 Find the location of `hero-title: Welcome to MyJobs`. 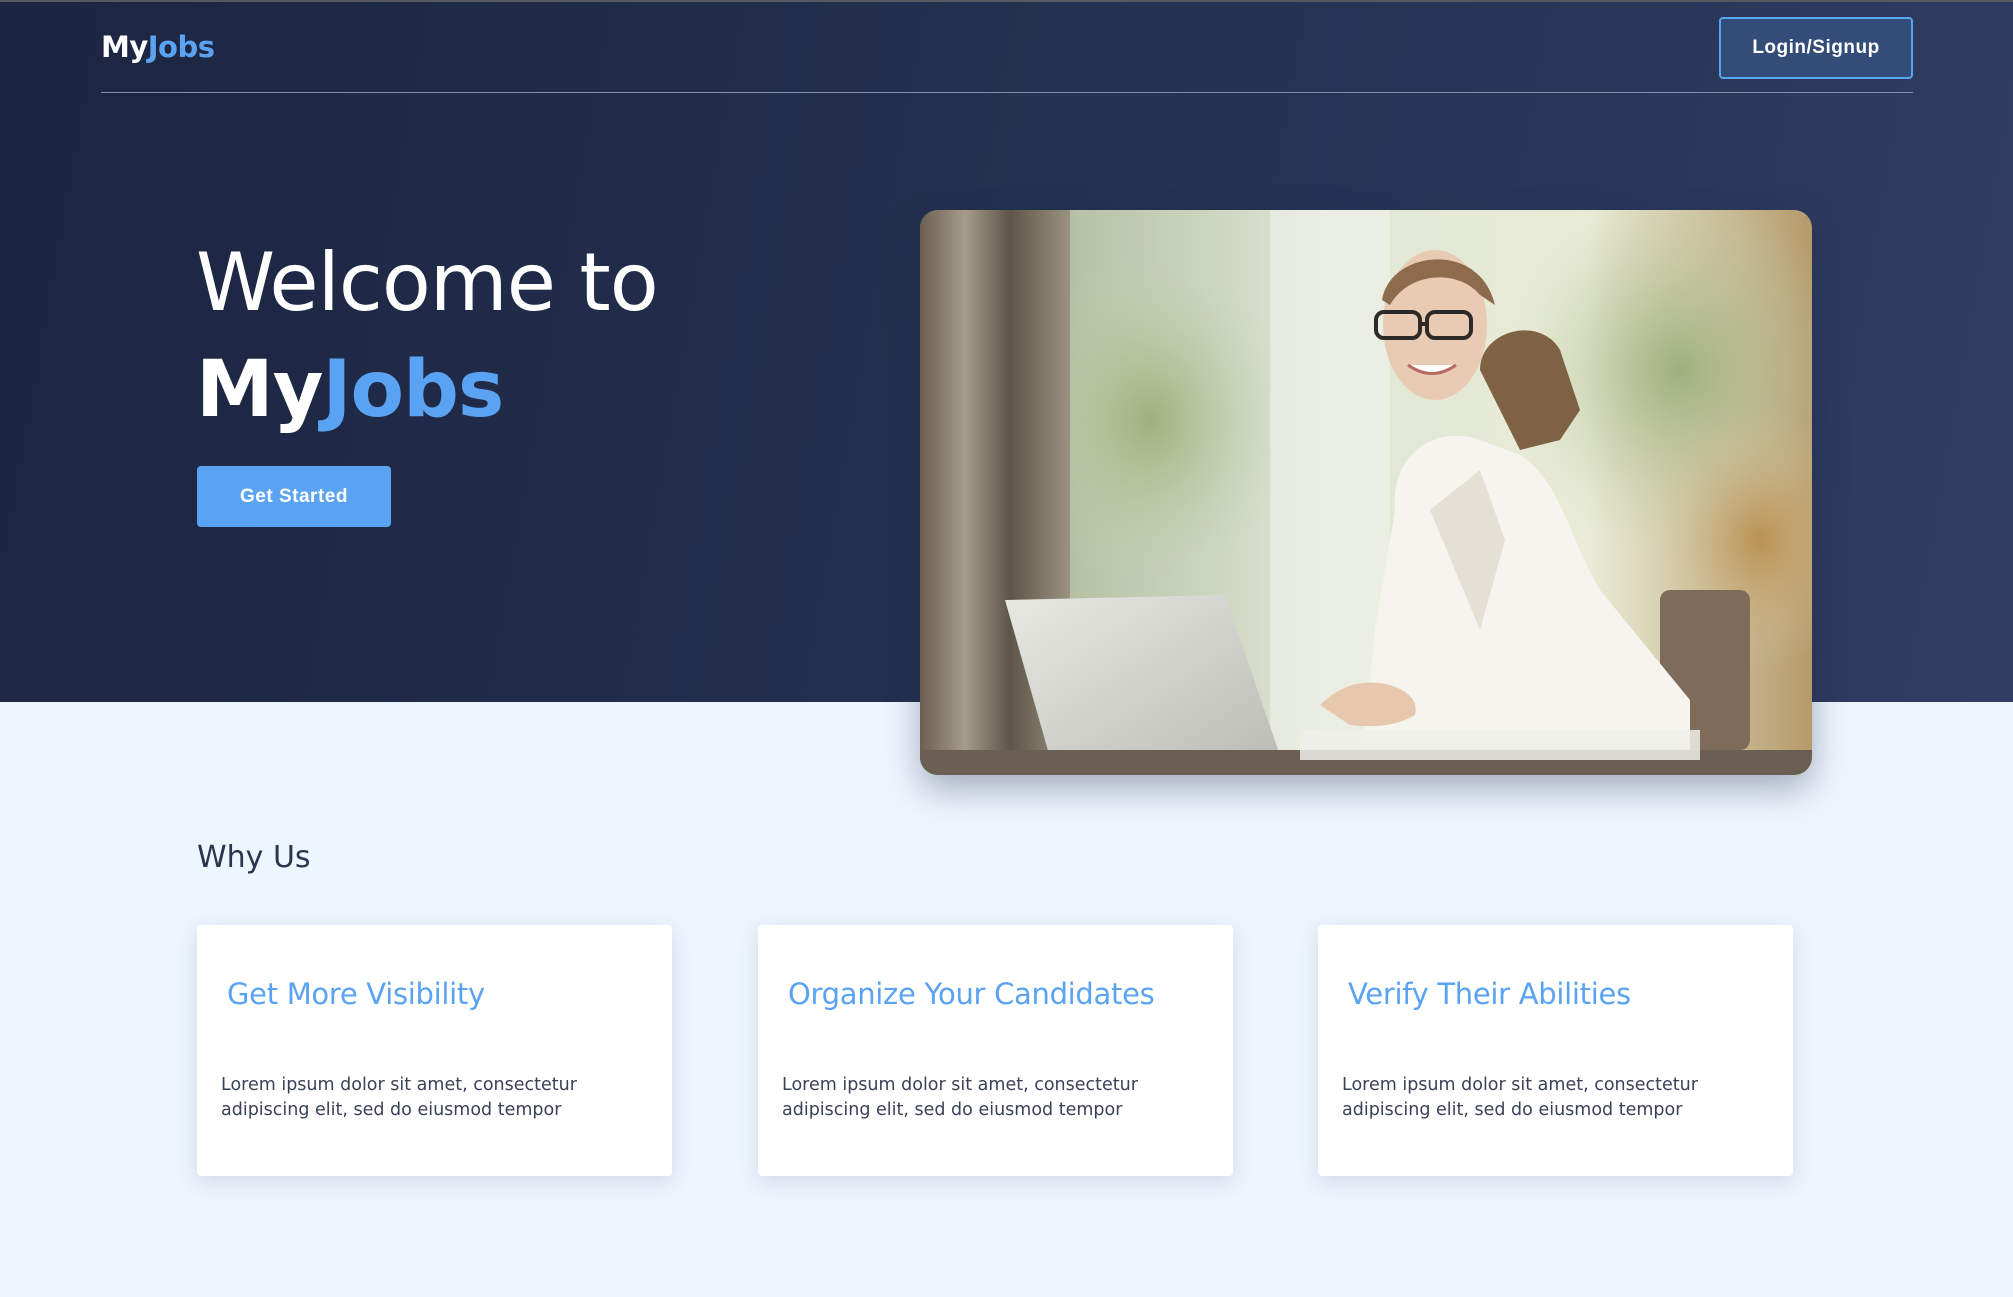

hero-title: Welcome to MyJobs is located at coordinates (427, 336).